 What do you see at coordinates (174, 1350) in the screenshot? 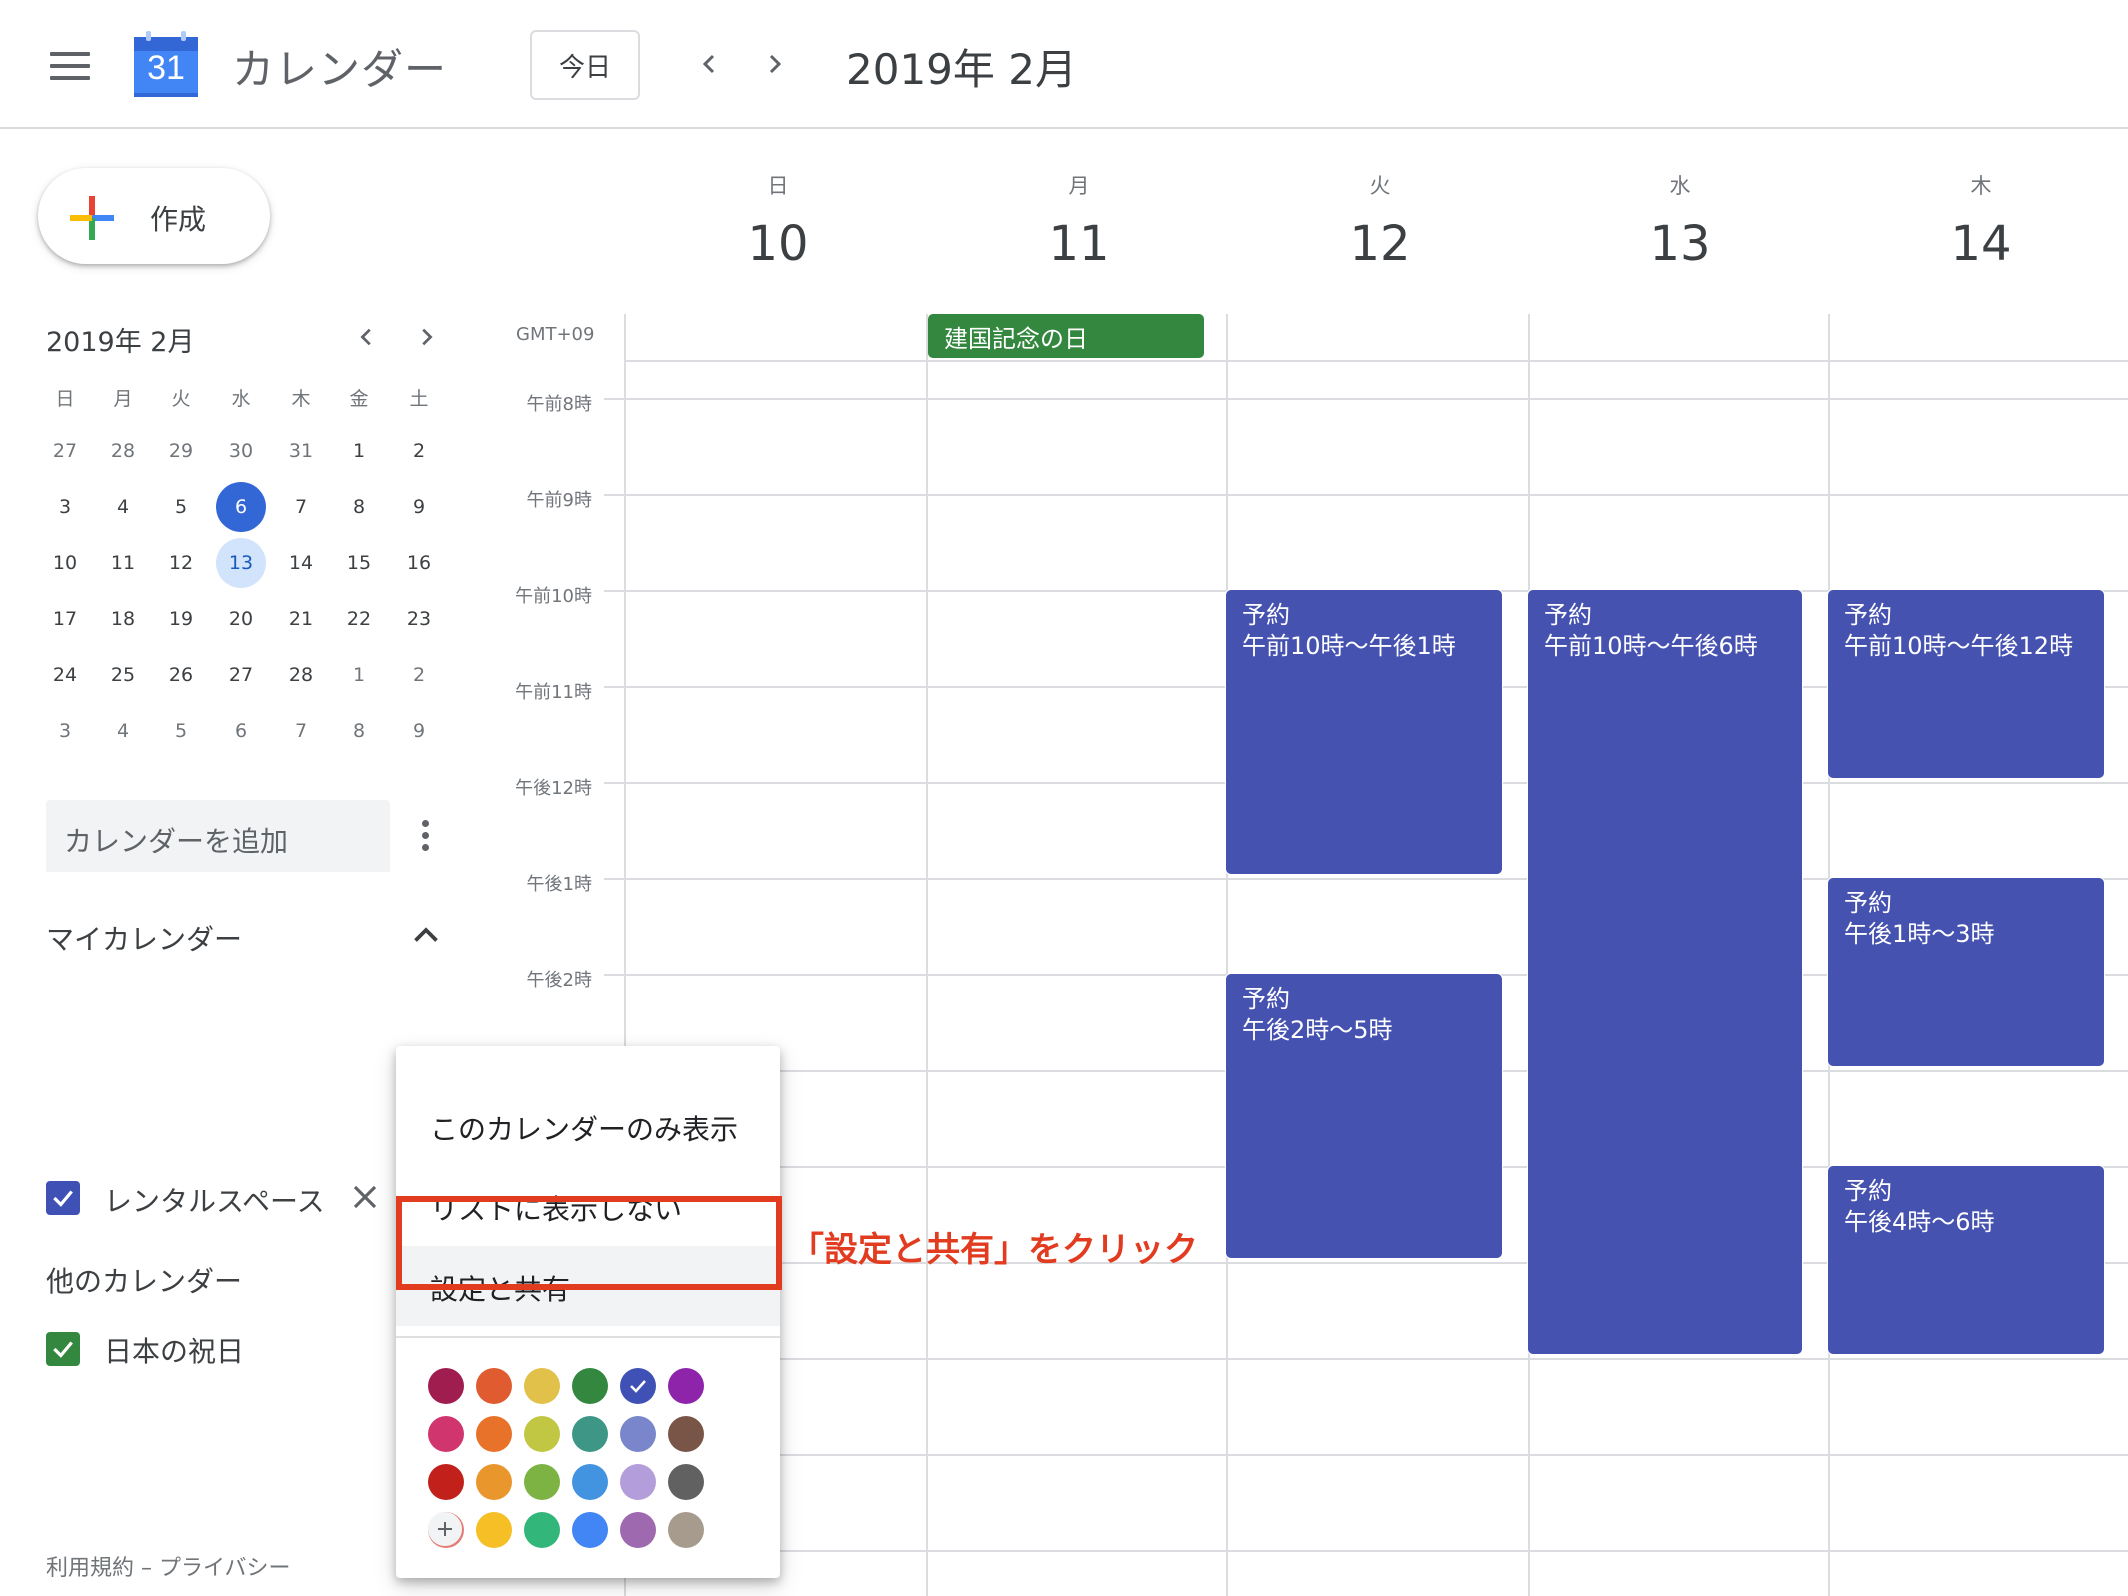
I see `japan-holidays-label: 日本の祝日` at bounding box center [174, 1350].